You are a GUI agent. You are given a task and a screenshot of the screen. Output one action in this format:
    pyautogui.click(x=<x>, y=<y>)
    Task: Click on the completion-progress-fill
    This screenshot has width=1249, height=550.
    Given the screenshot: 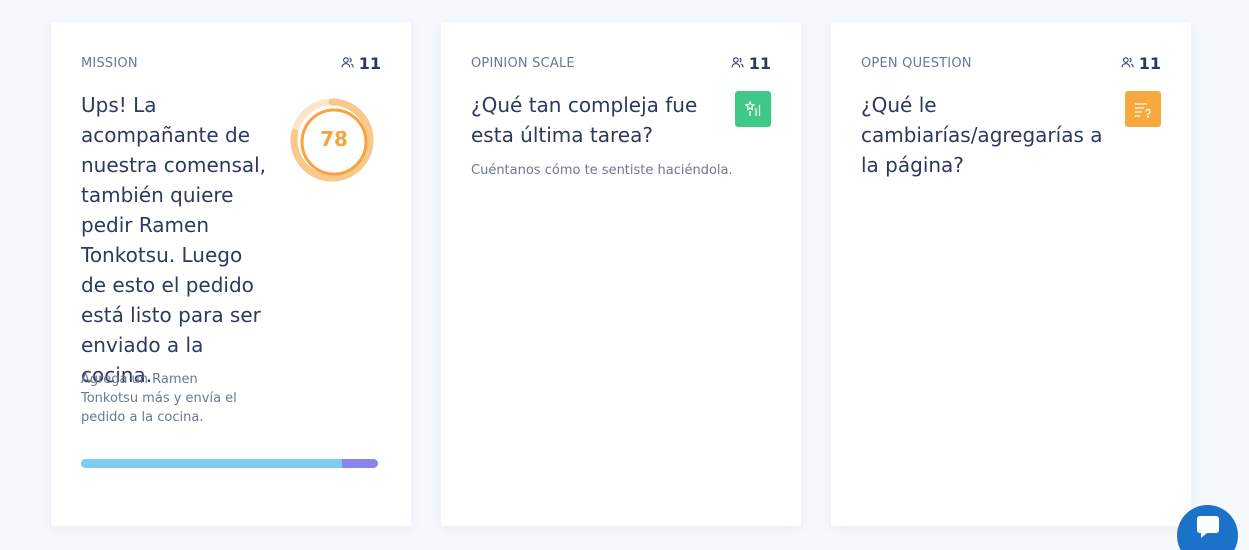 What is the action you would take?
    pyautogui.click(x=212, y=463)
    